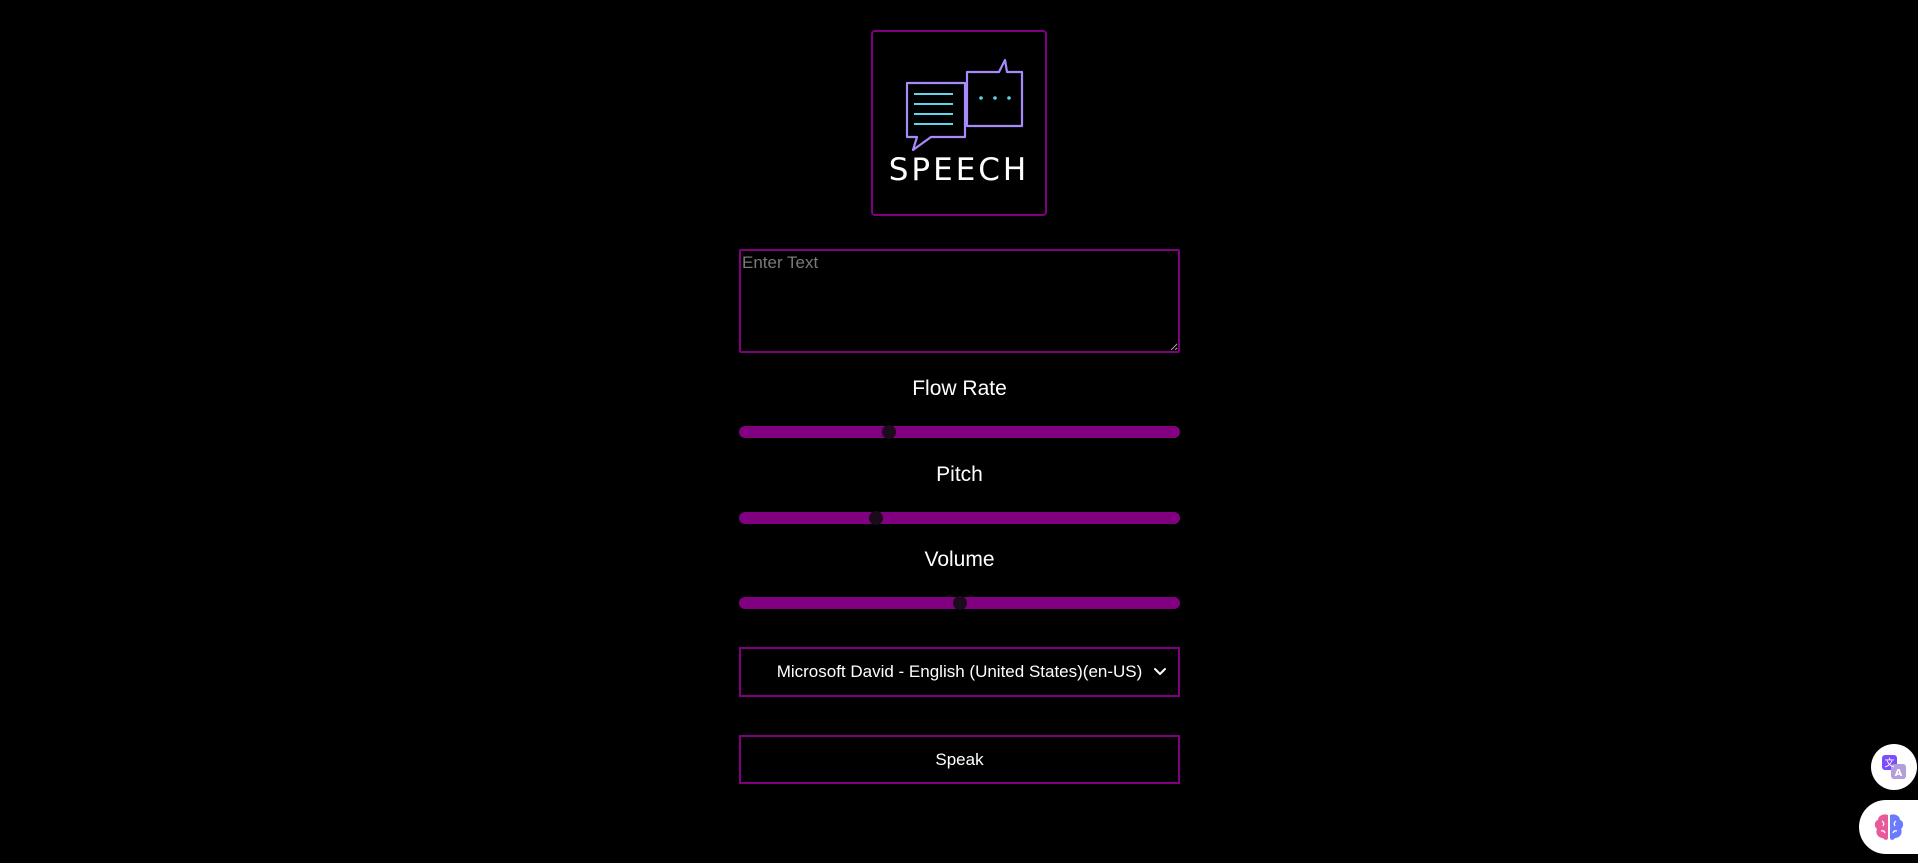 The width and height of the screenshot is (1918, 863). I want to click on speak-button: Speak, so click(959, 759).